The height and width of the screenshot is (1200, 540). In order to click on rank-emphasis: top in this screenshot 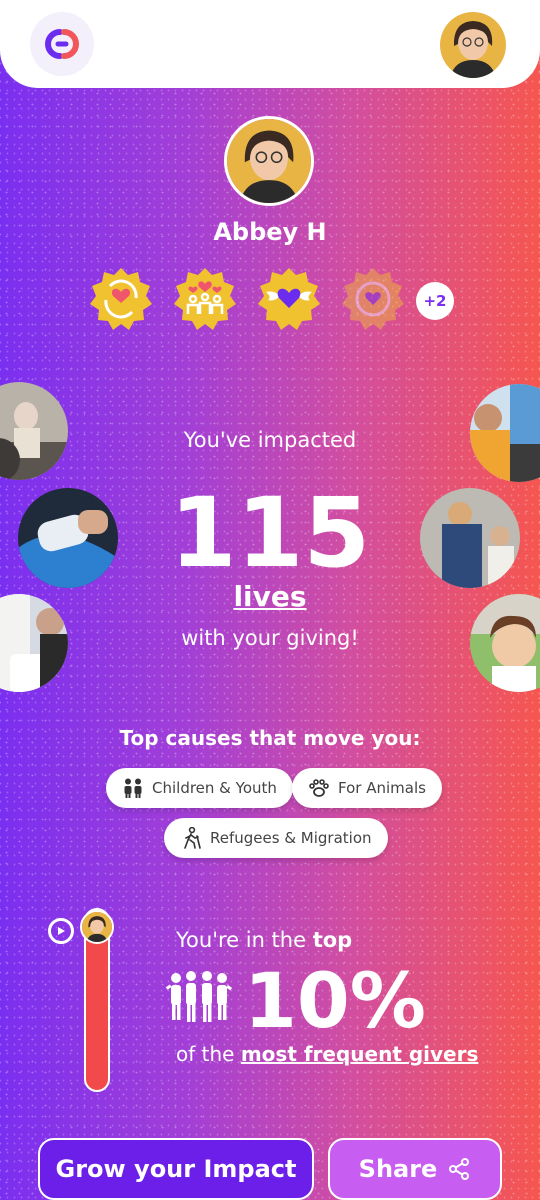, I will do `click(332, 940)`.